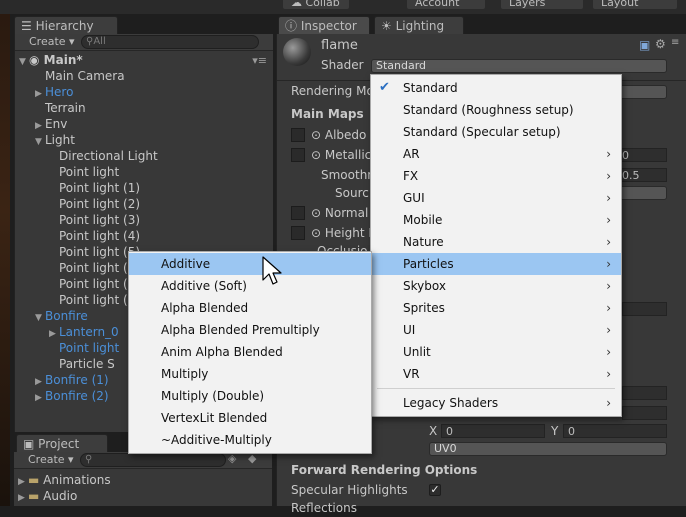  I want to click on smoothness-label: Smoothn, so click(348, 175).